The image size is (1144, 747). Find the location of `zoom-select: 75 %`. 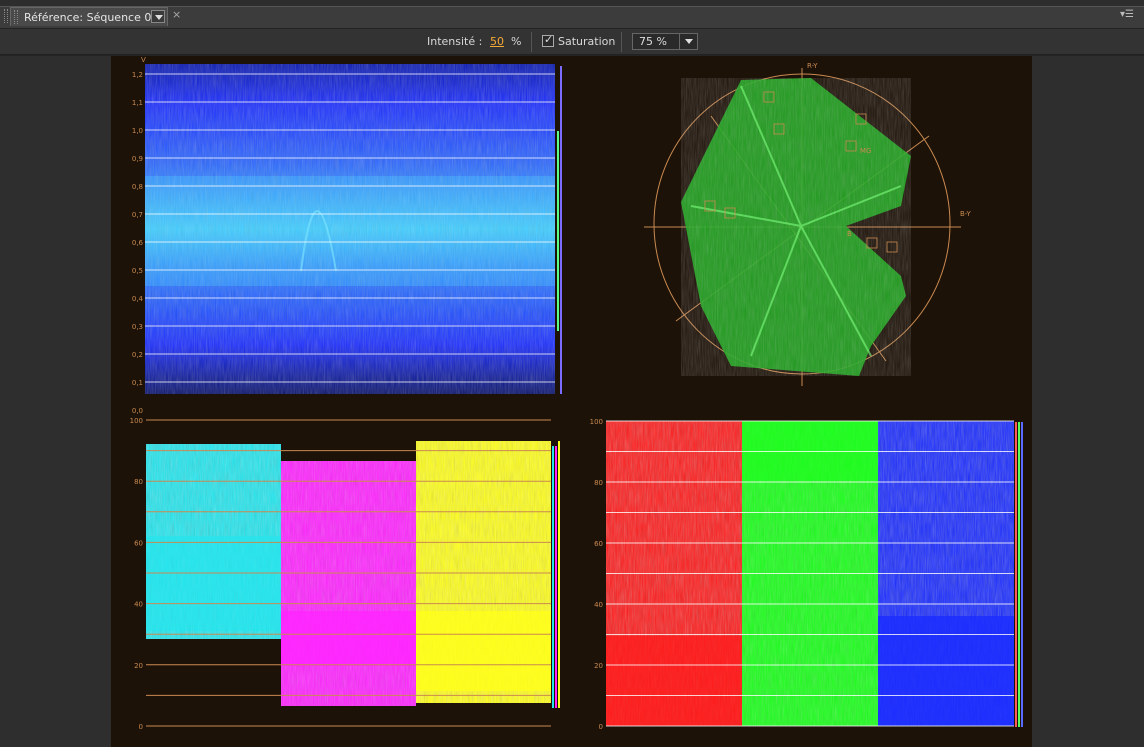

zoom-select: 75 % is located at coordinates (665, 41).